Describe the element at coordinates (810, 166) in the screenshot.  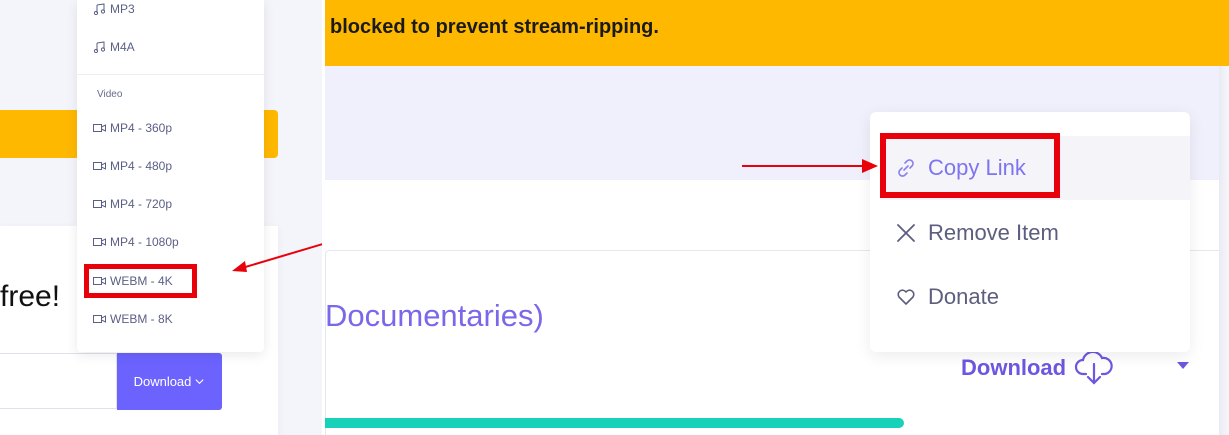
I see `annotation-arrow-right` at that location.